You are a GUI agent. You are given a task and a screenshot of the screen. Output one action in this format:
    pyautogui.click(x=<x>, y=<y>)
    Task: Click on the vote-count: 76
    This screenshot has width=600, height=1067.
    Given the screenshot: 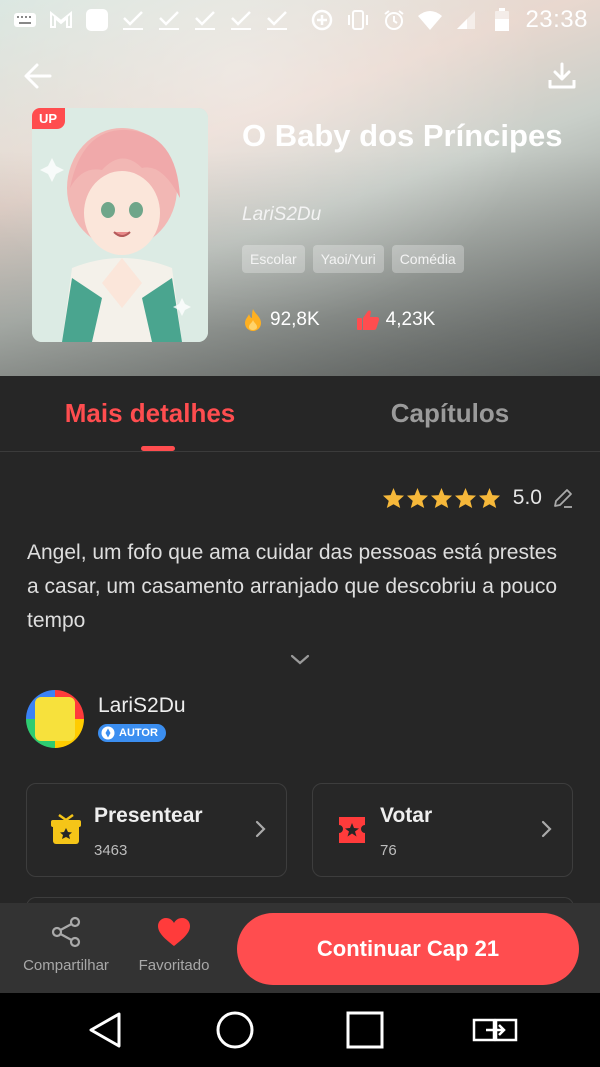 What is the action you would take?
    pyautogui.click(x=388, y=850)
    